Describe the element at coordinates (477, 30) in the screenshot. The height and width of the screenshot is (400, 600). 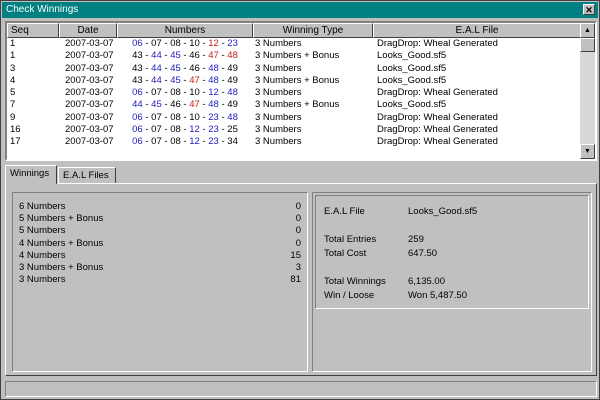
I see `column-header-eal-file: E.A.L File` at that location.